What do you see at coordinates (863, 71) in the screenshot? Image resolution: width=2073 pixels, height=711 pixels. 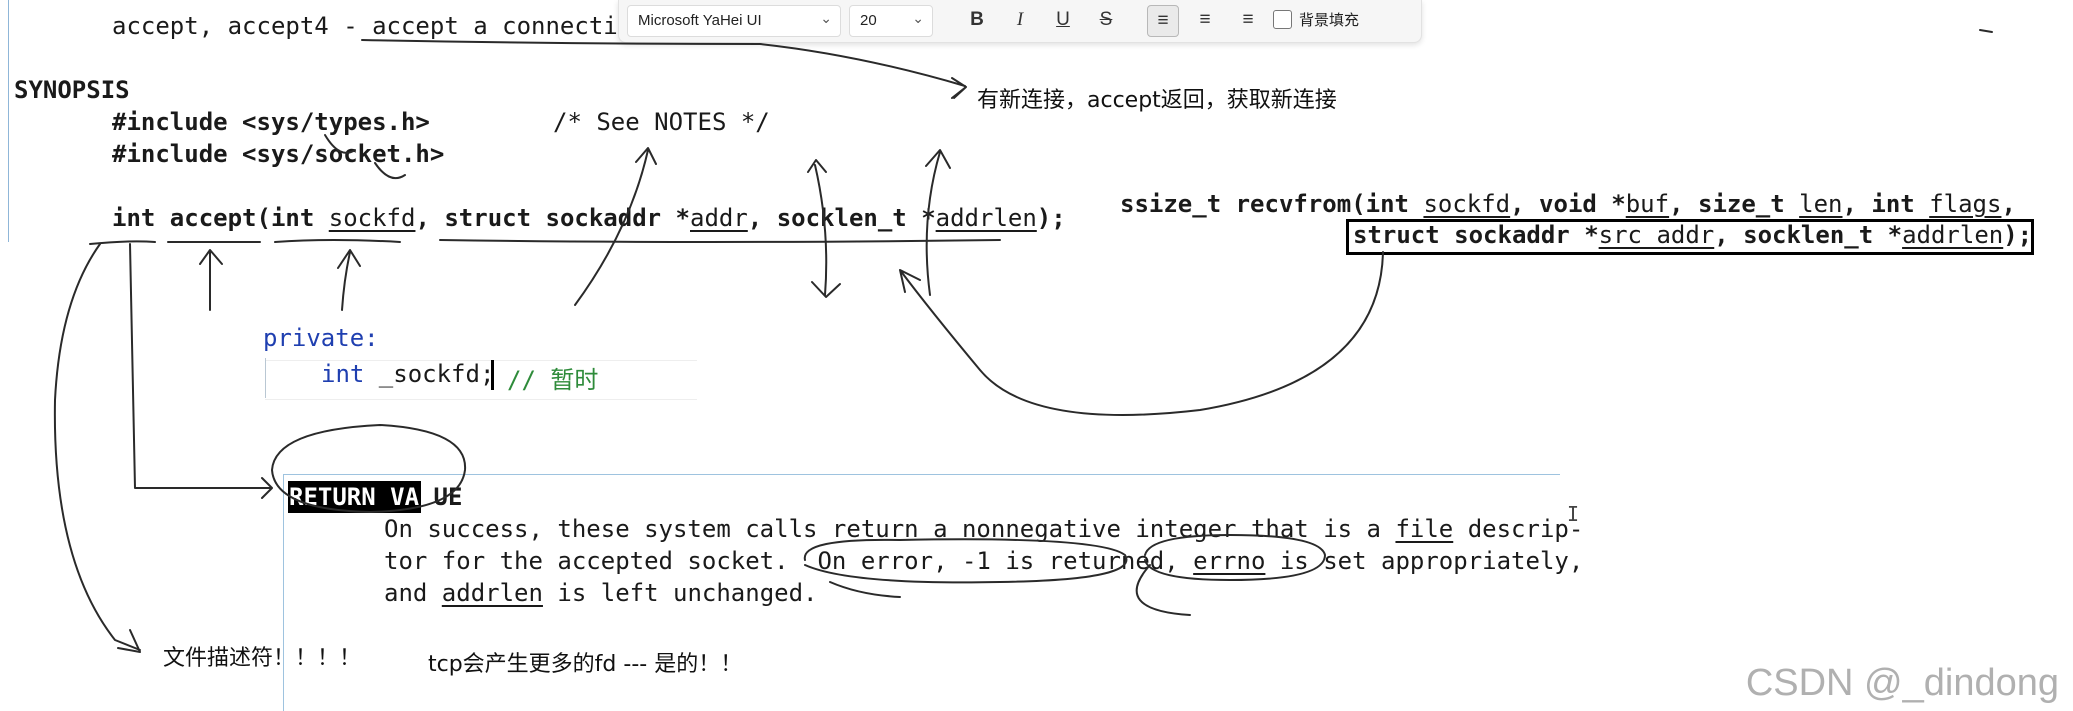 I see `ink-arrow-to-new-conn` at bounding box center [863, 71].